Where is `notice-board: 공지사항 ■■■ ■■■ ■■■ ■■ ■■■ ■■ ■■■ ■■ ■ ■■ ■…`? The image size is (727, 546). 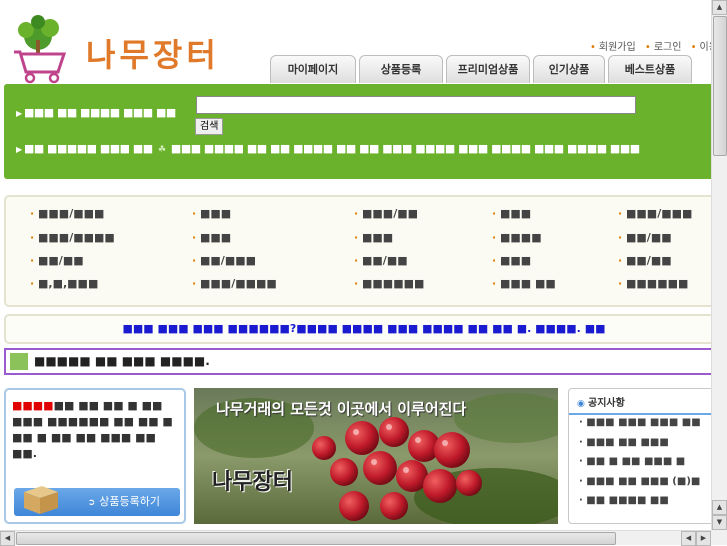 notice-board: 공지사항 ■■■ ■■■ ■■■ ■■ ■■■ ■■ ■■■ ■■ ■ ■■ ■… is located at coordinates (639, 456).